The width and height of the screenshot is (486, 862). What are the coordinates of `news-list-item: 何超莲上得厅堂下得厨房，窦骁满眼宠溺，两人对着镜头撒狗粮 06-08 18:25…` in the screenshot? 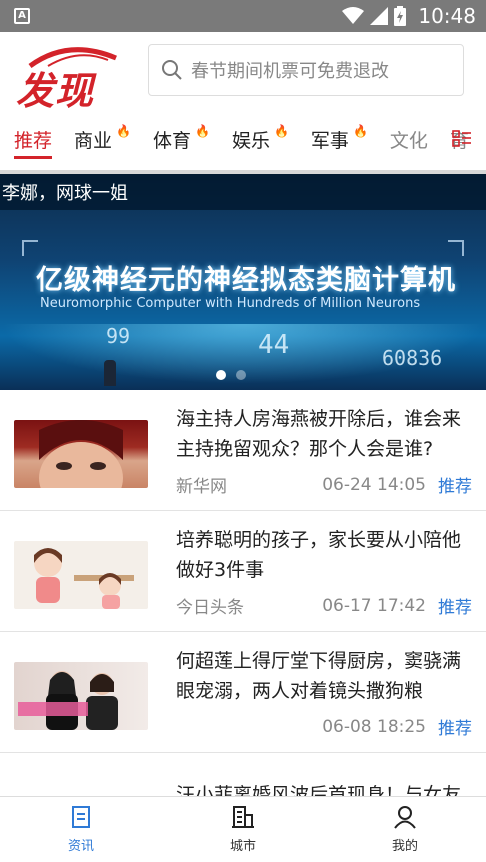 It's located at (243, 692).